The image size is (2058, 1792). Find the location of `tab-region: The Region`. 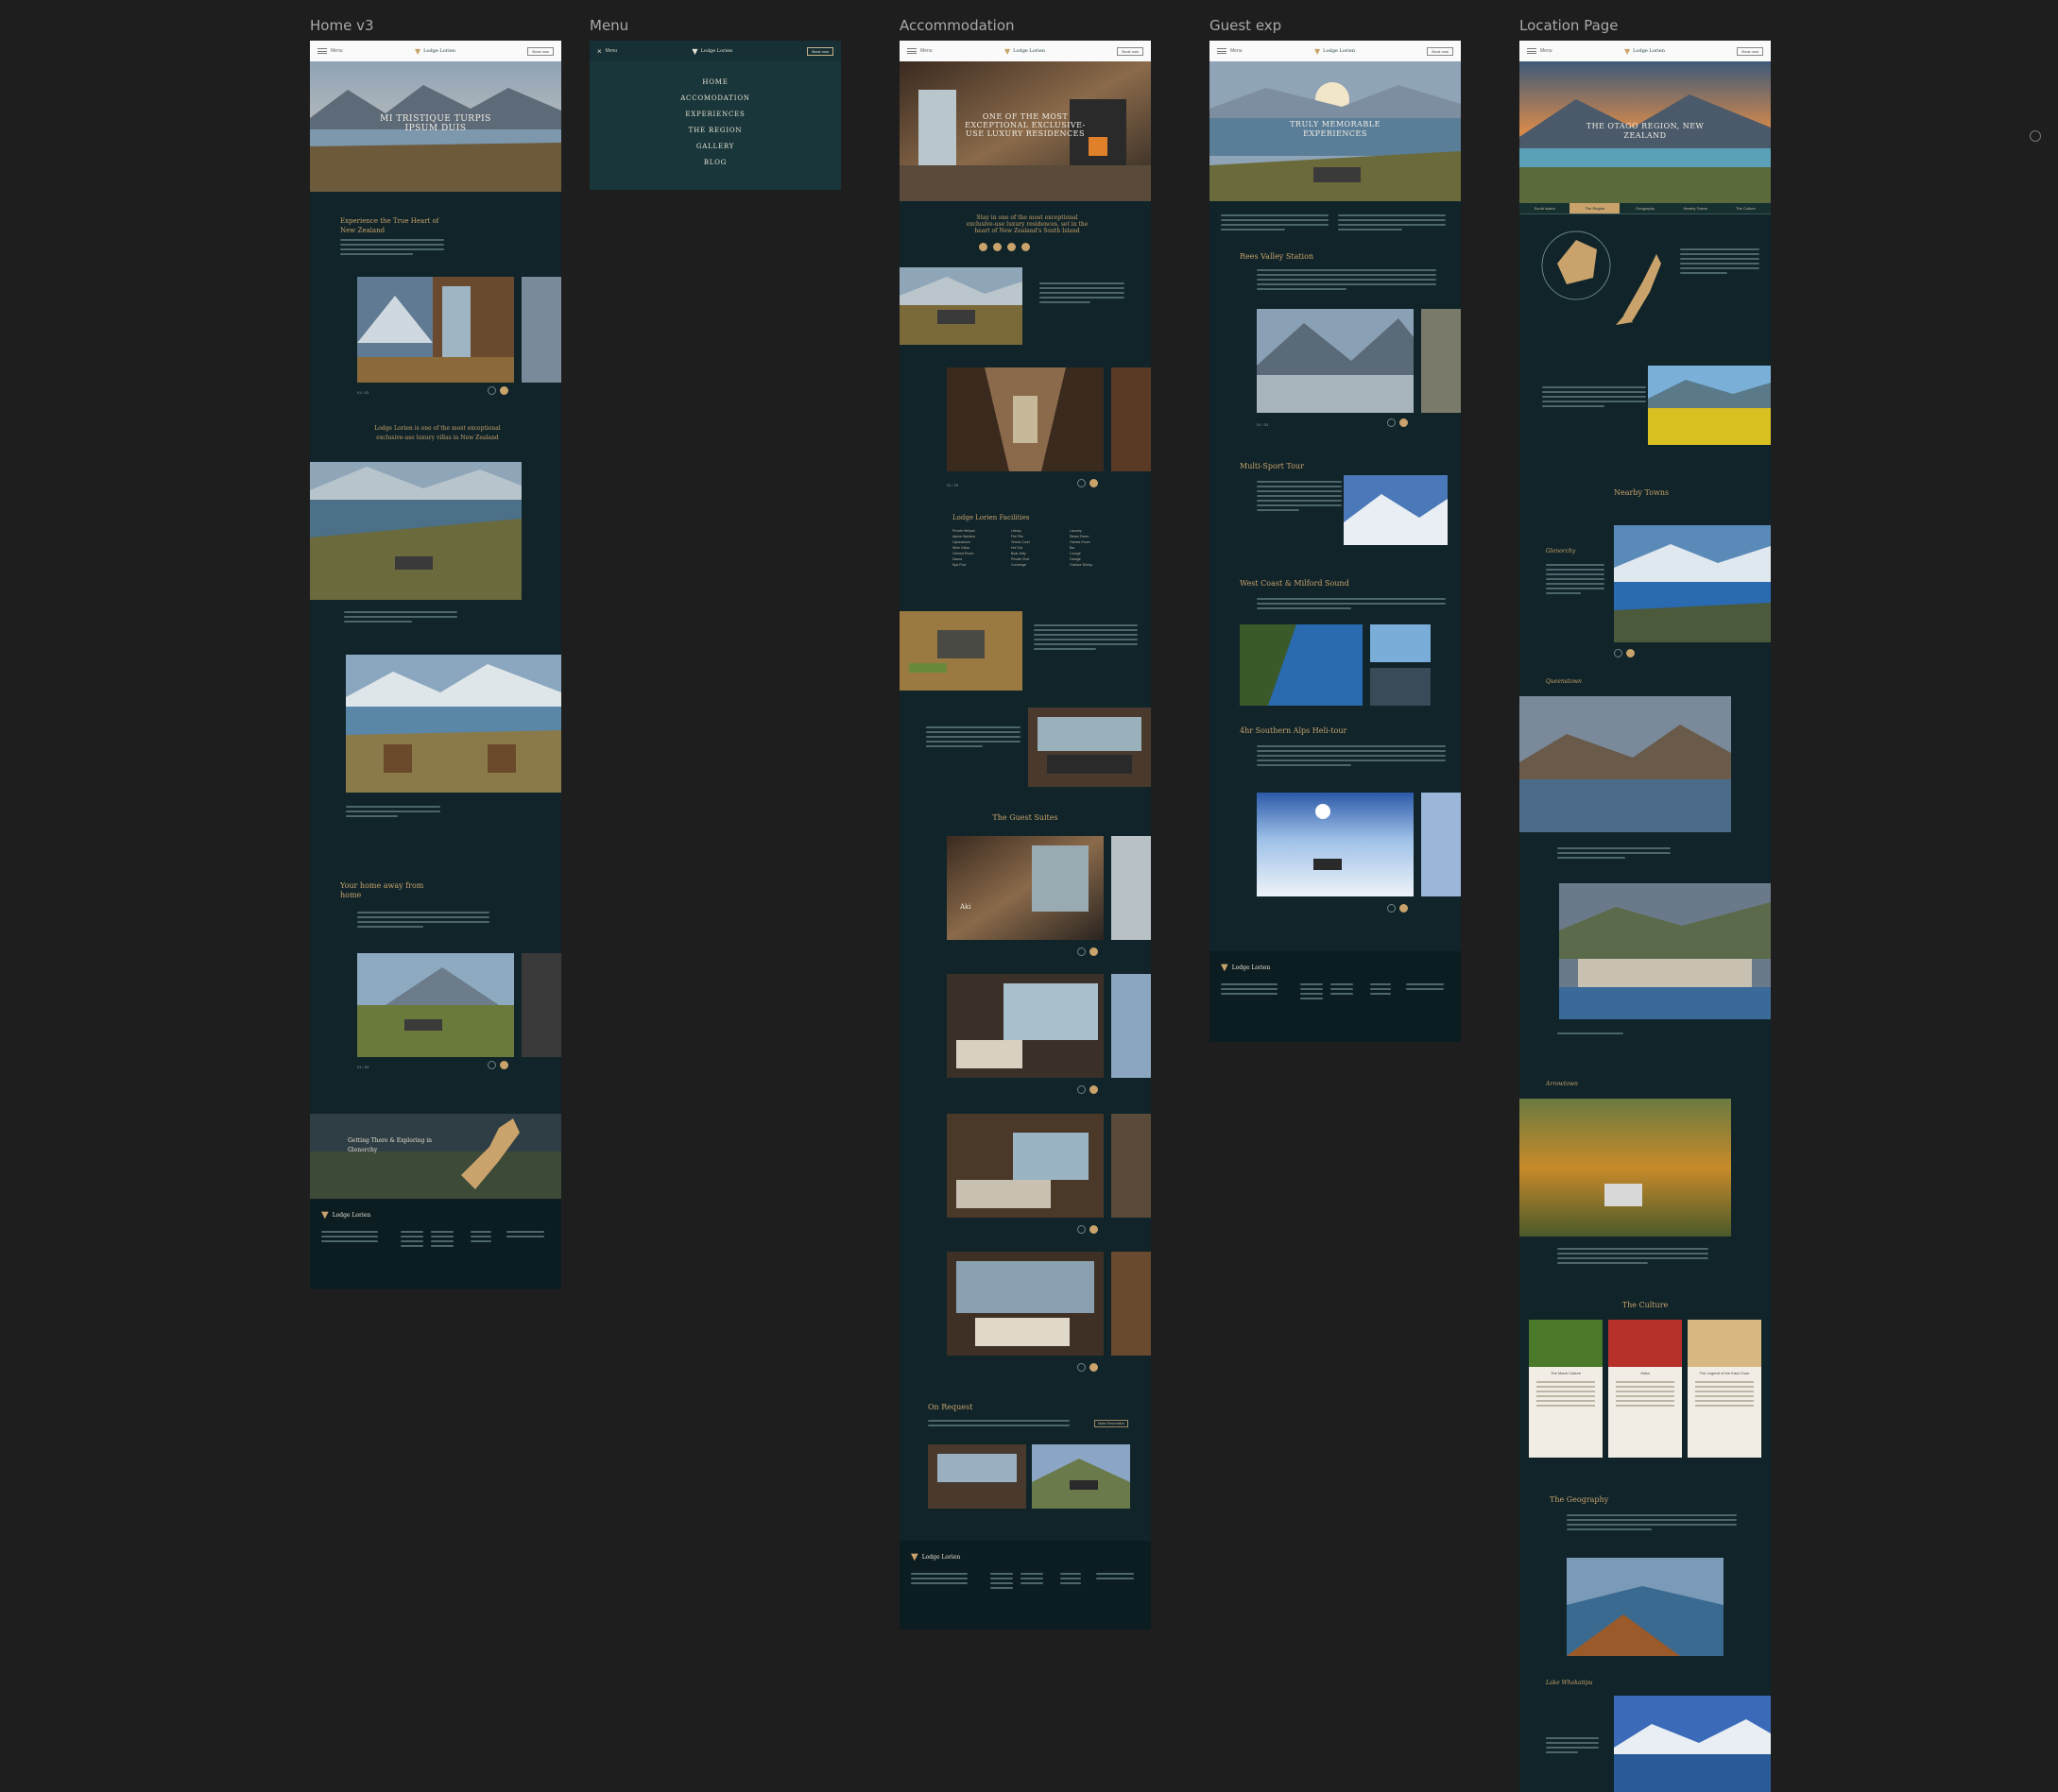

tab-region: The Region is located at coordinates (1595, 208).